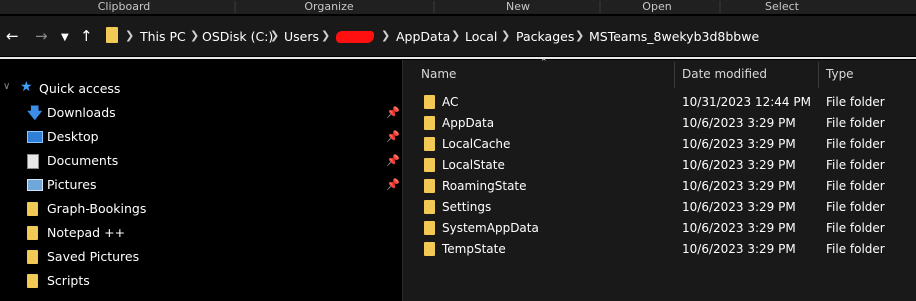 Image resolution: width=916 pixels, height=301 pixels. What do you see at coordinates (201, 281) in the screenshot?
I see `sidebar-item-scripts: Scripts` at bounding box center [201, 281].